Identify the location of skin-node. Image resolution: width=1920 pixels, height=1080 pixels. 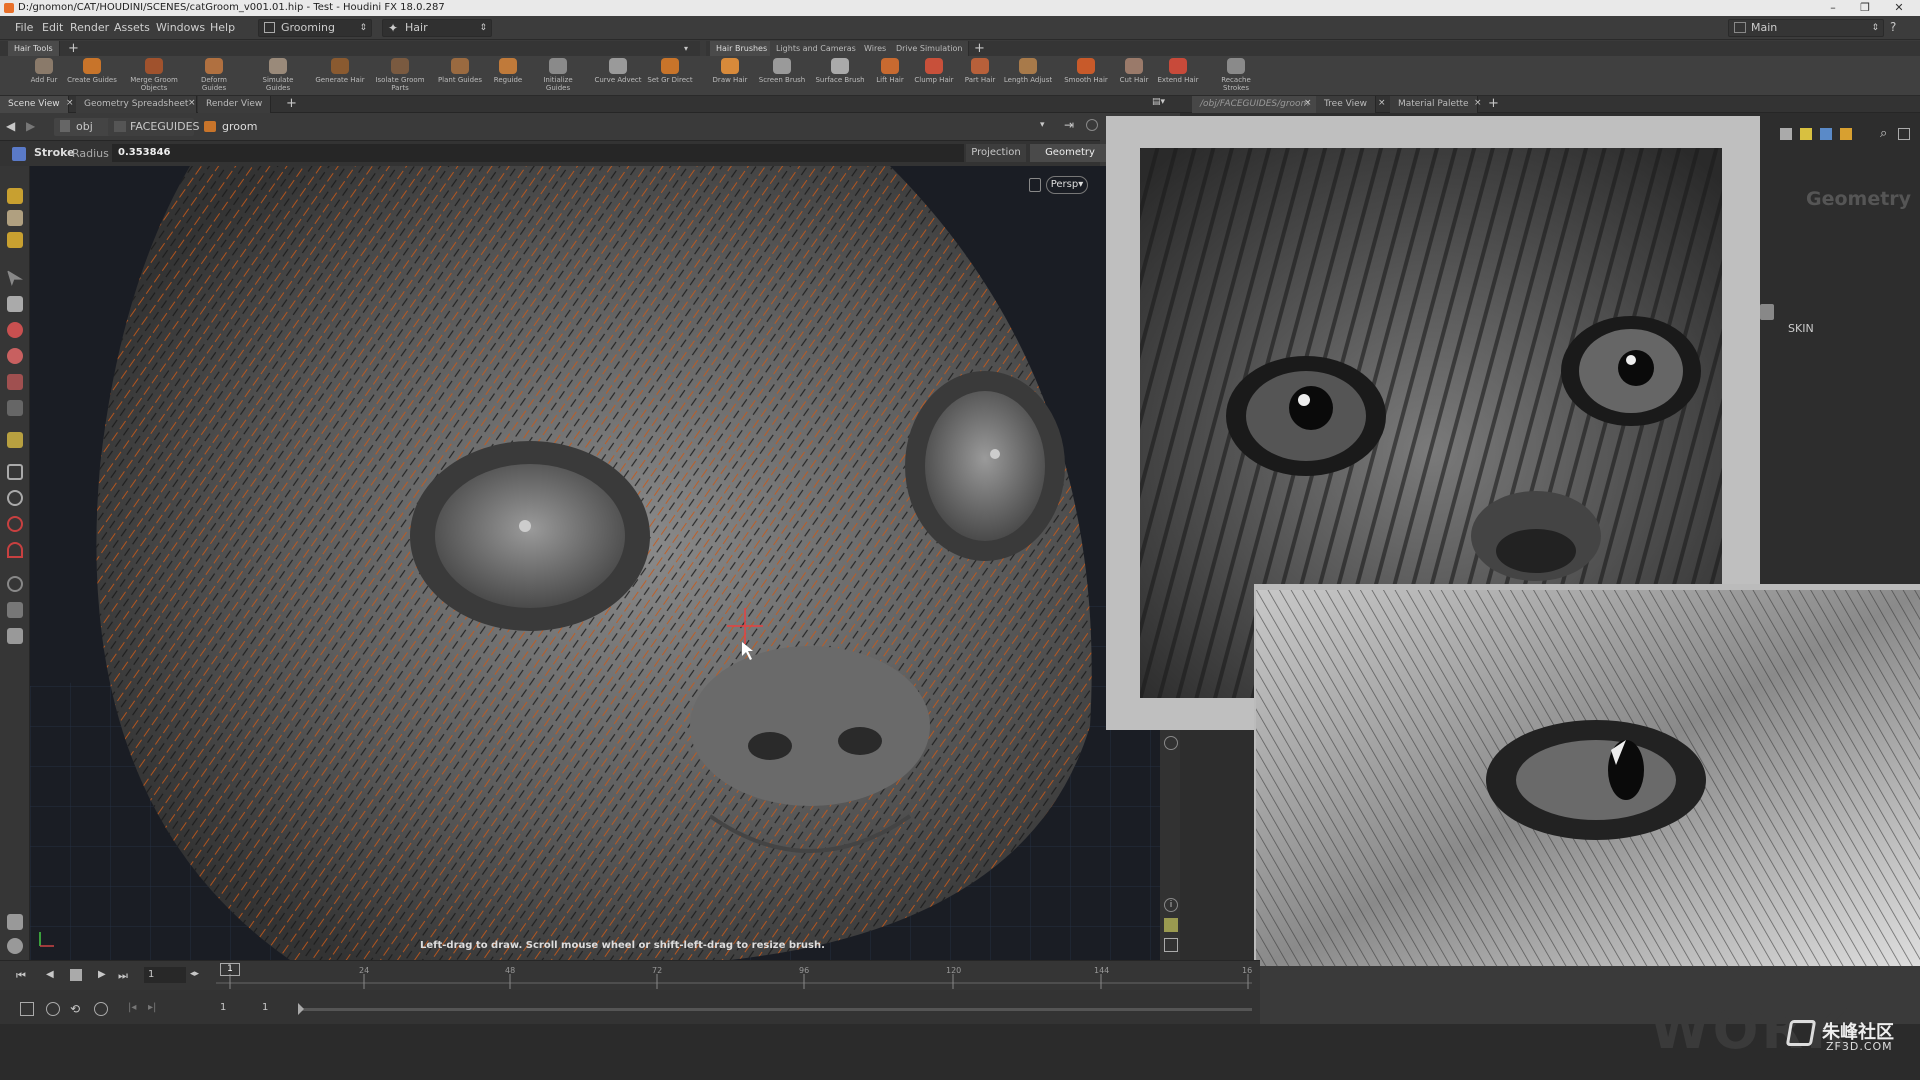
(1767, 312).